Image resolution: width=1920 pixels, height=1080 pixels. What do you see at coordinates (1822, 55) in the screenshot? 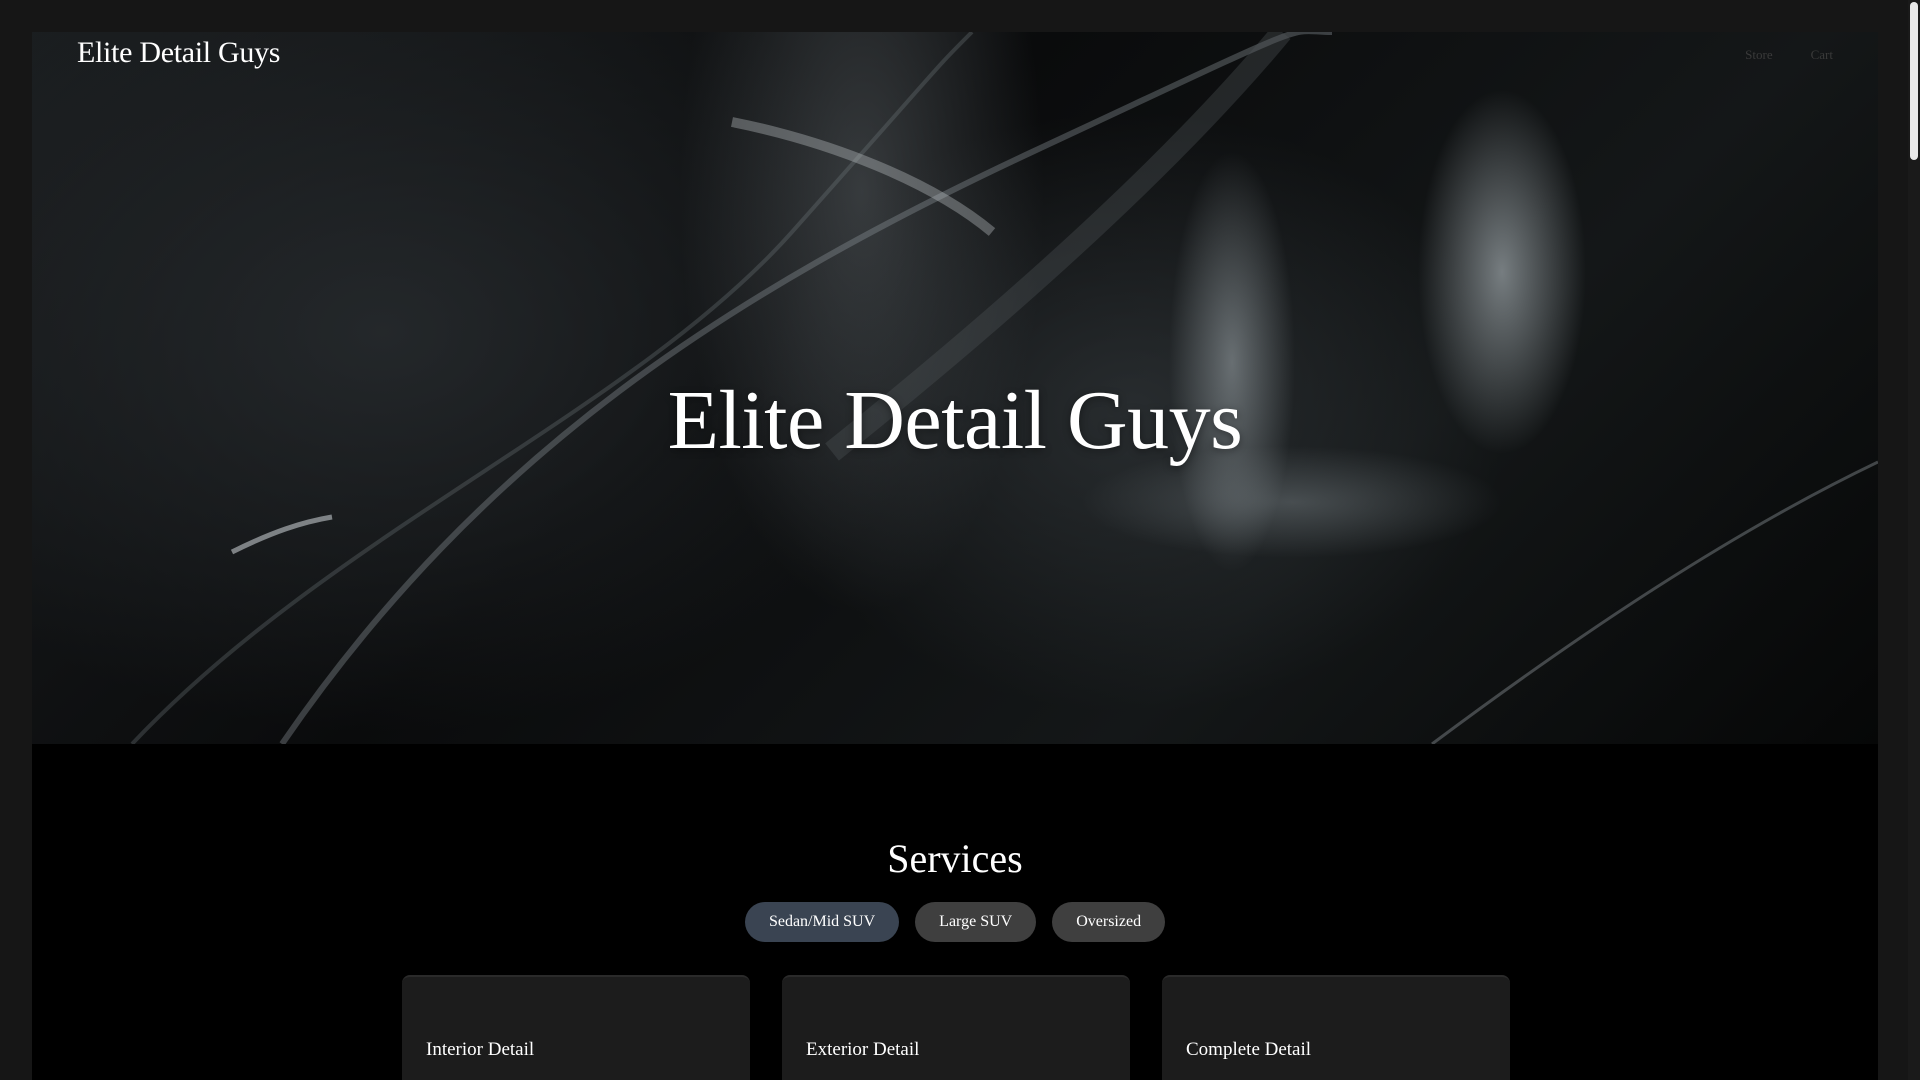
I see `nav-link-cart: Cart` at bounding box center [1822, 55].